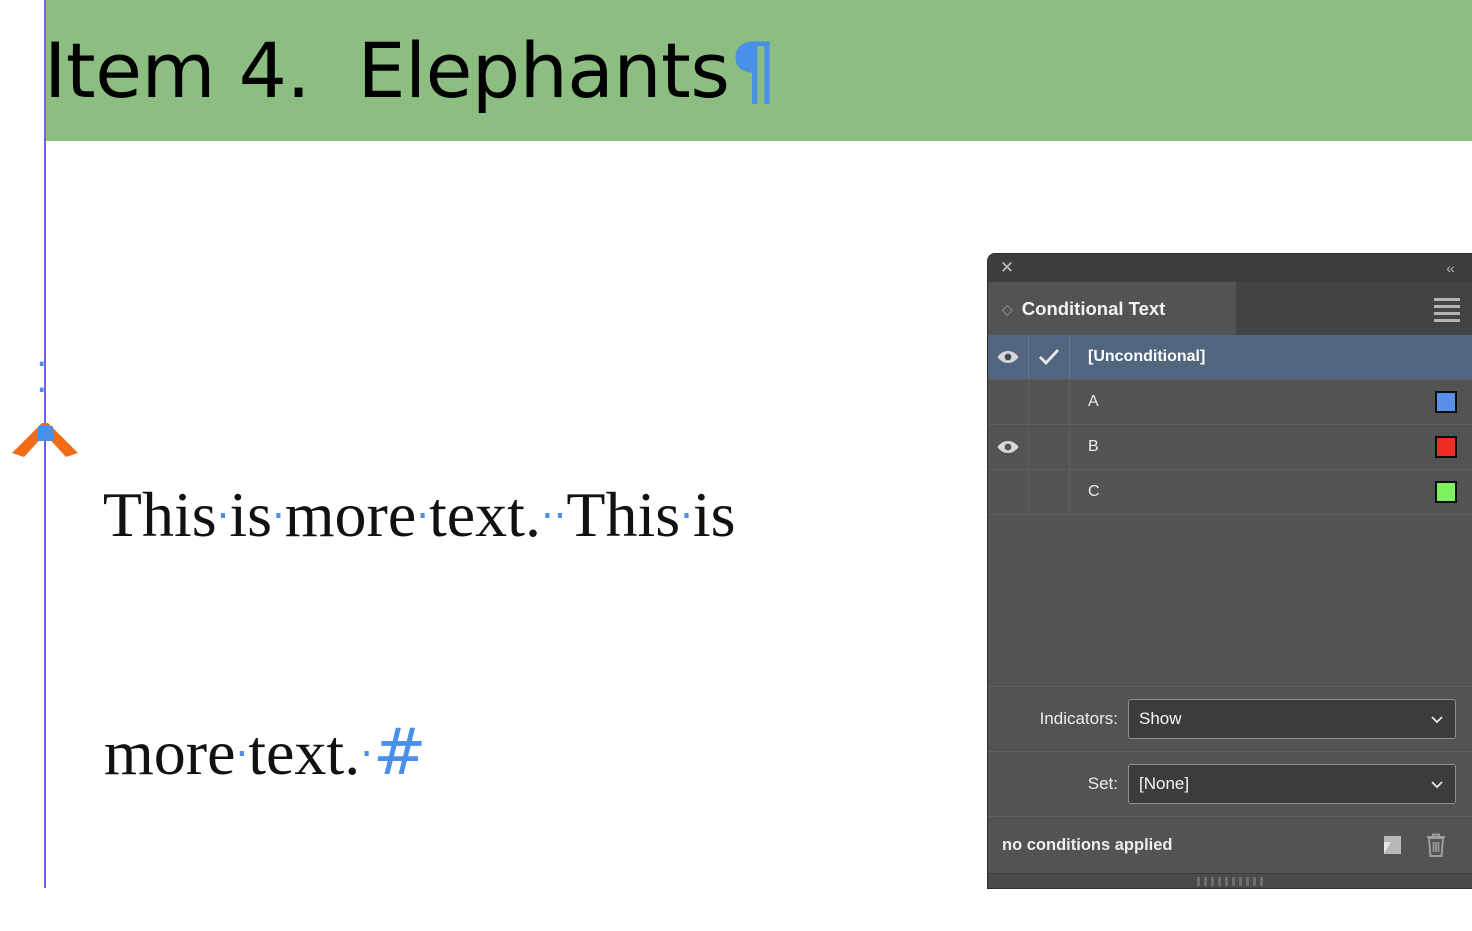 The width and height of the screenshot is (1472, 931). What do you see at coordinates (399, 752) in the screenshot?
I see `end-of-story-mark: #` at bounding box center [399, 752].